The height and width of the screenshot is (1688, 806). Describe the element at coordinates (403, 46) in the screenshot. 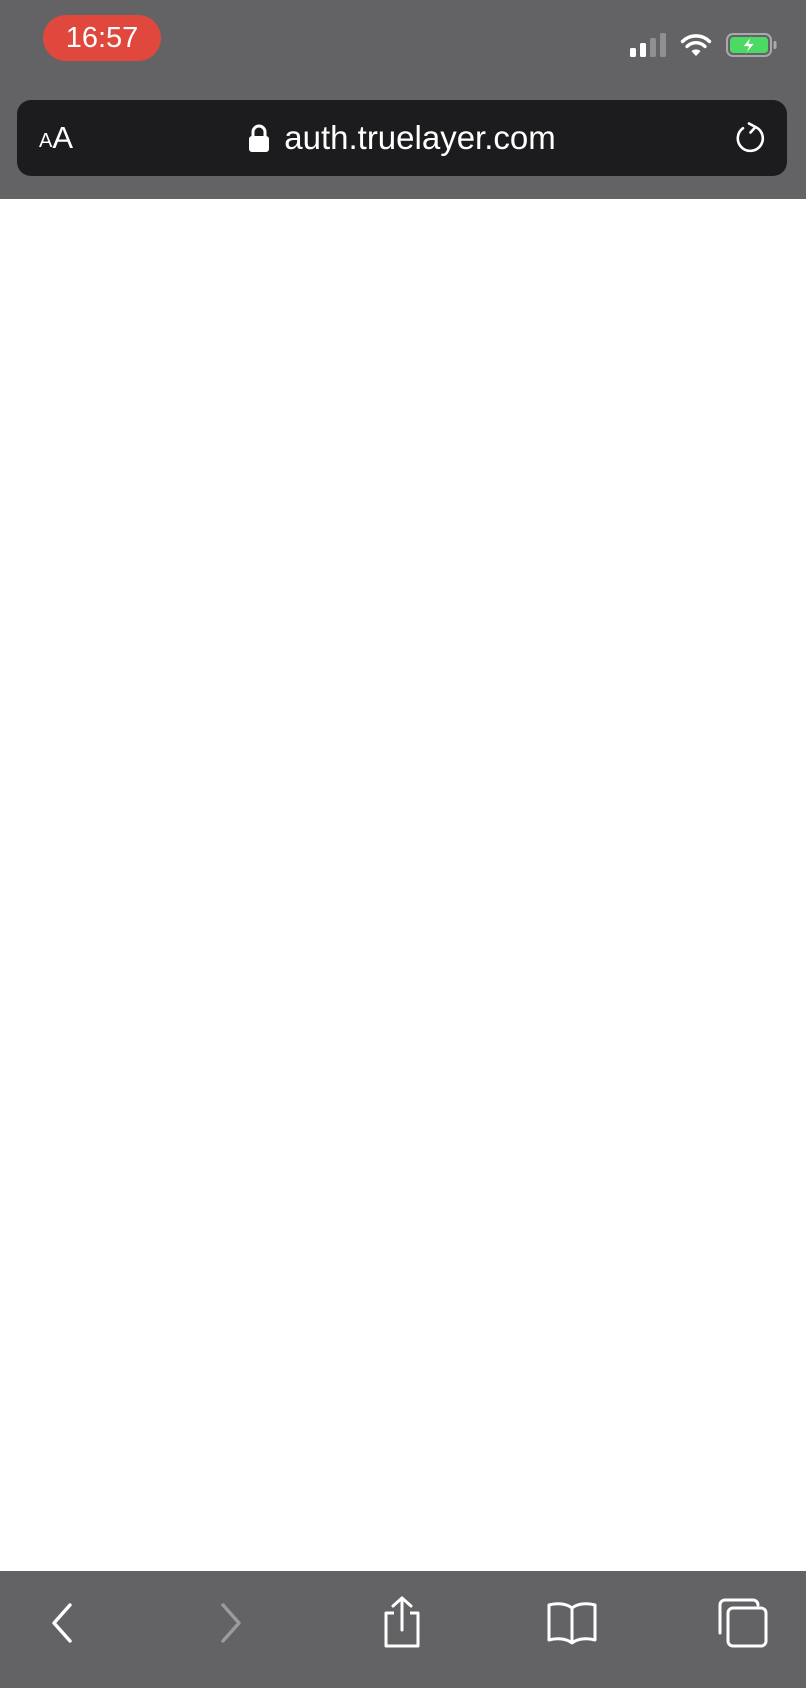

I see `status-bar: 16:57` at that location.